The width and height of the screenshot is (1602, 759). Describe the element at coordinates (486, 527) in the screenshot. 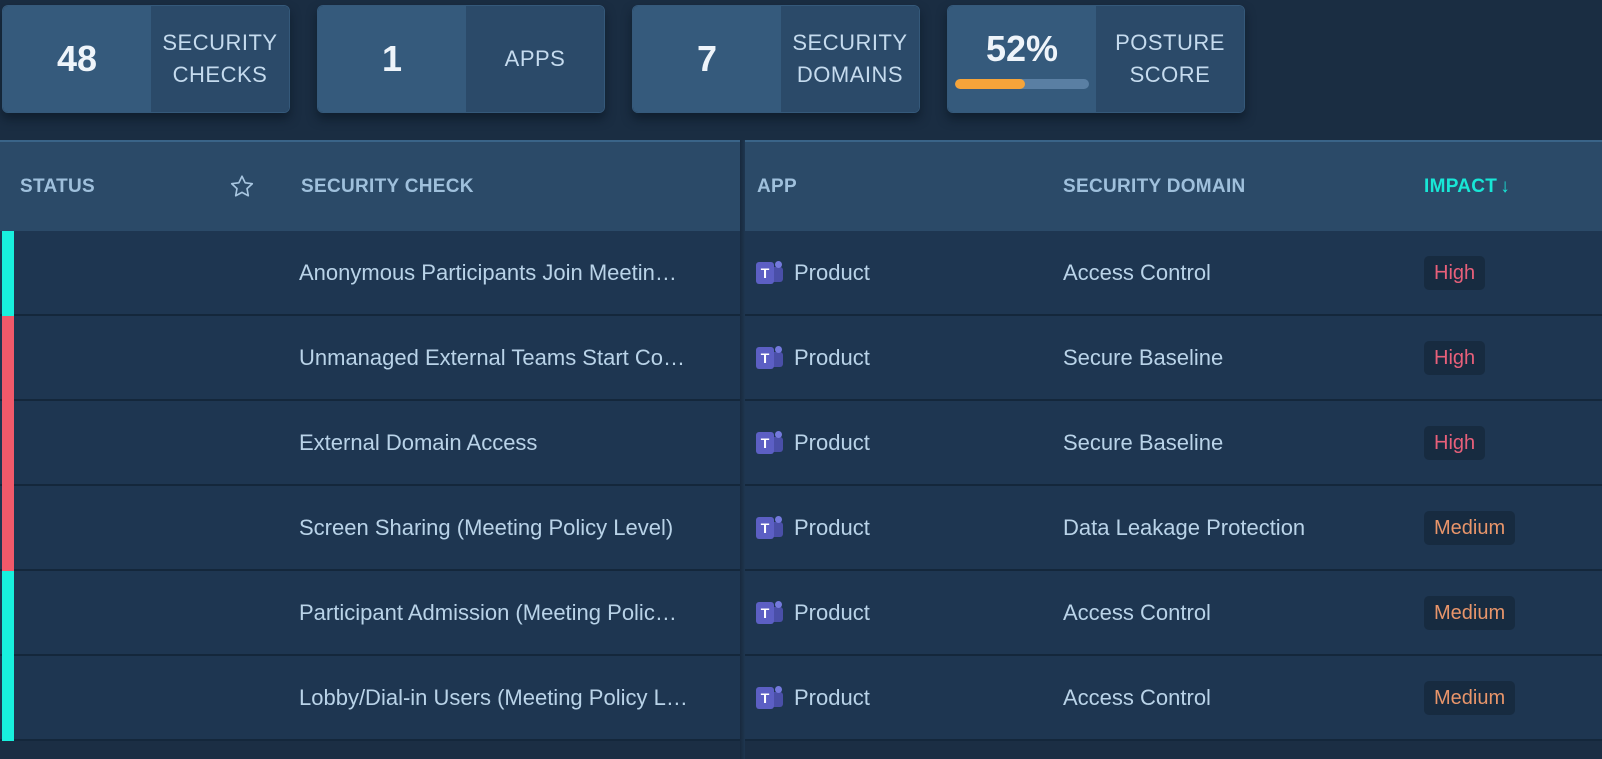

I see `security-check-name: Screen Sharing (Meeting Policy Level)` at that location.